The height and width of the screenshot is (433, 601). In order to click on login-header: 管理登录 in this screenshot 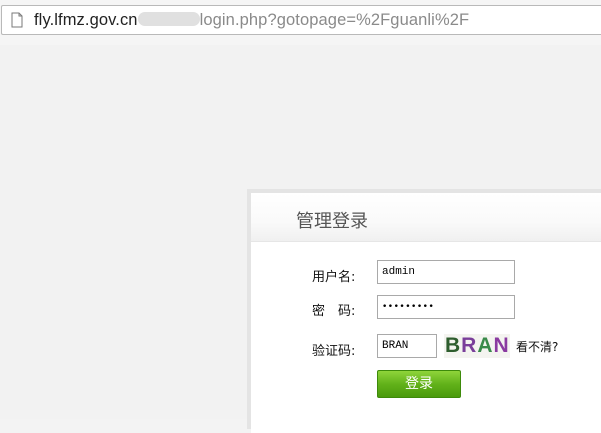, I will do `click(426, 217)`.